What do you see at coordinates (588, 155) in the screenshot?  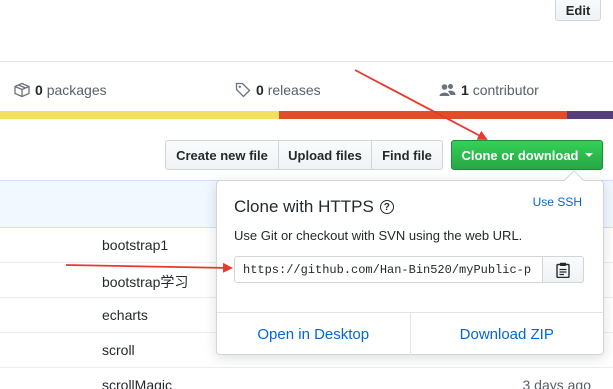 I see `caret-down-icon` at bounding box center [588, 155].